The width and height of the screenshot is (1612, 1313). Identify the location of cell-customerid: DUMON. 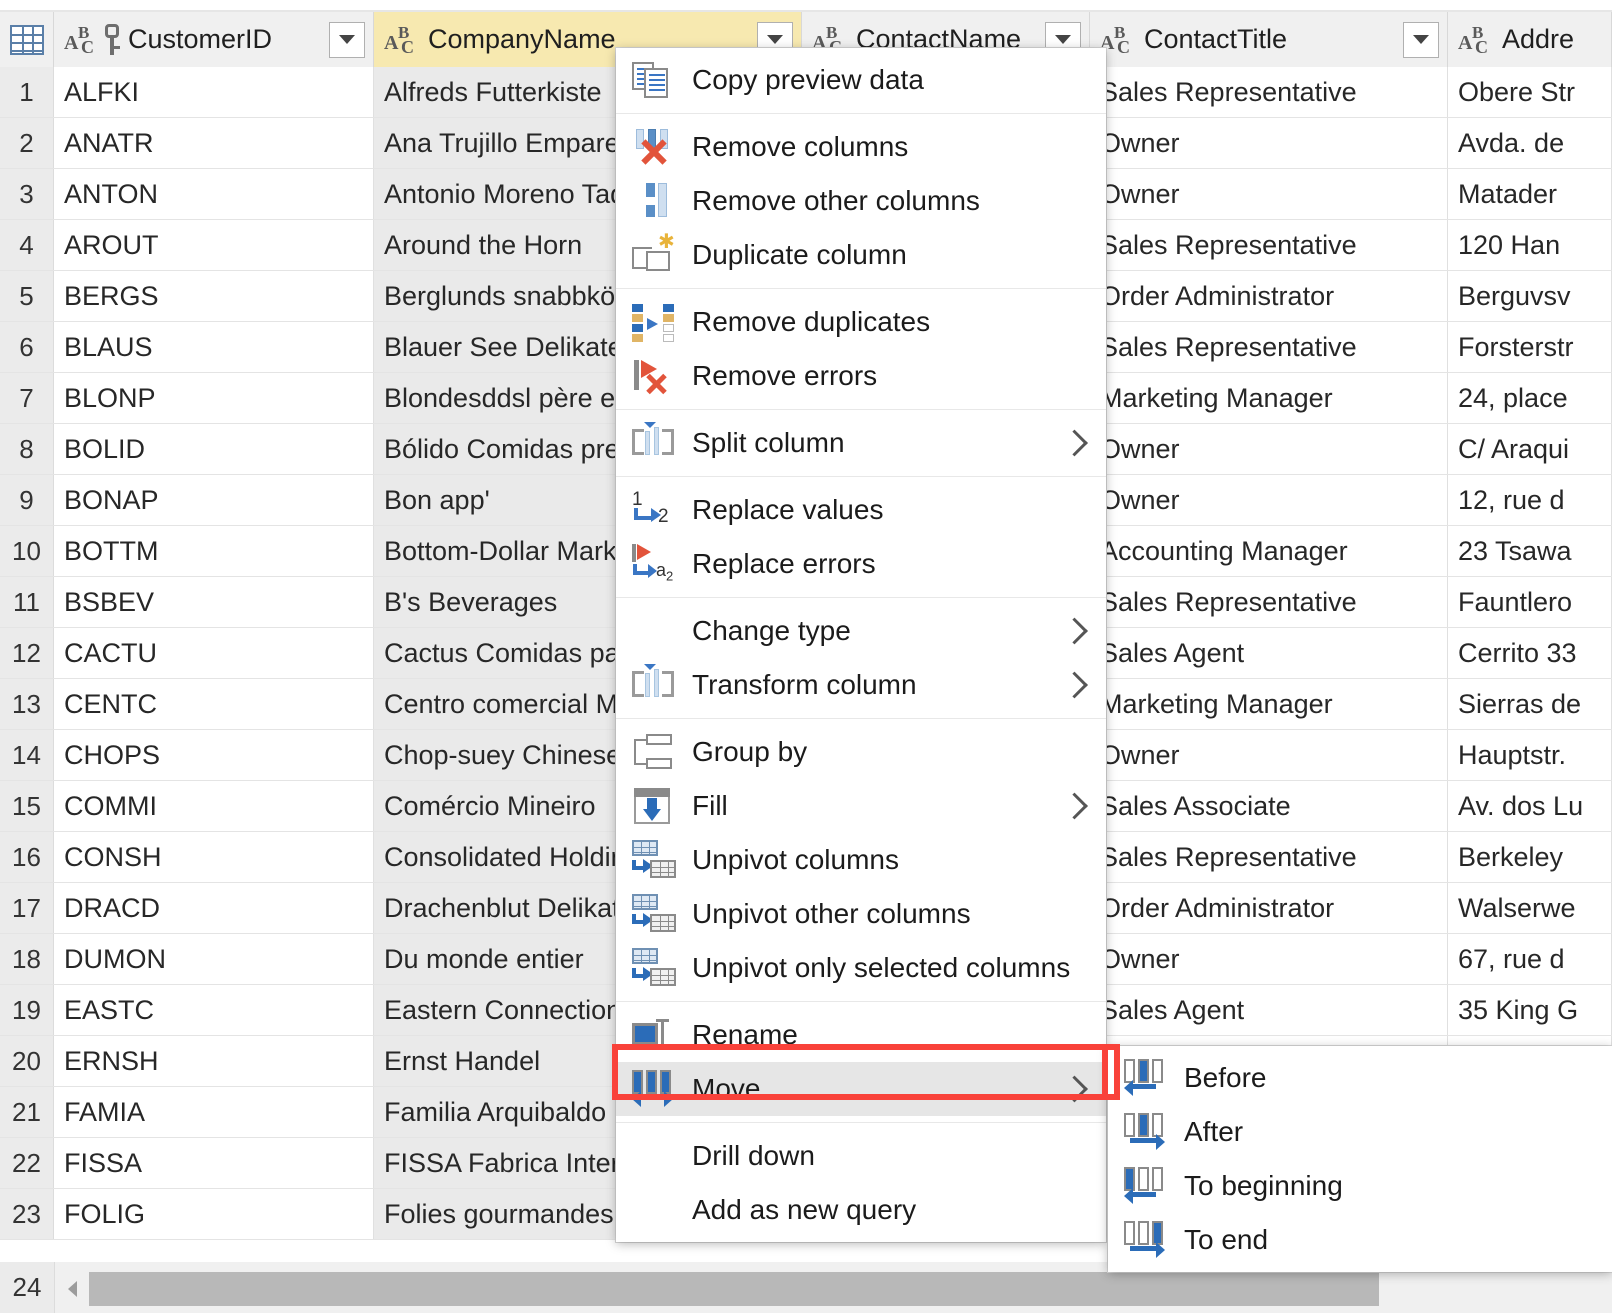
(214, 959).